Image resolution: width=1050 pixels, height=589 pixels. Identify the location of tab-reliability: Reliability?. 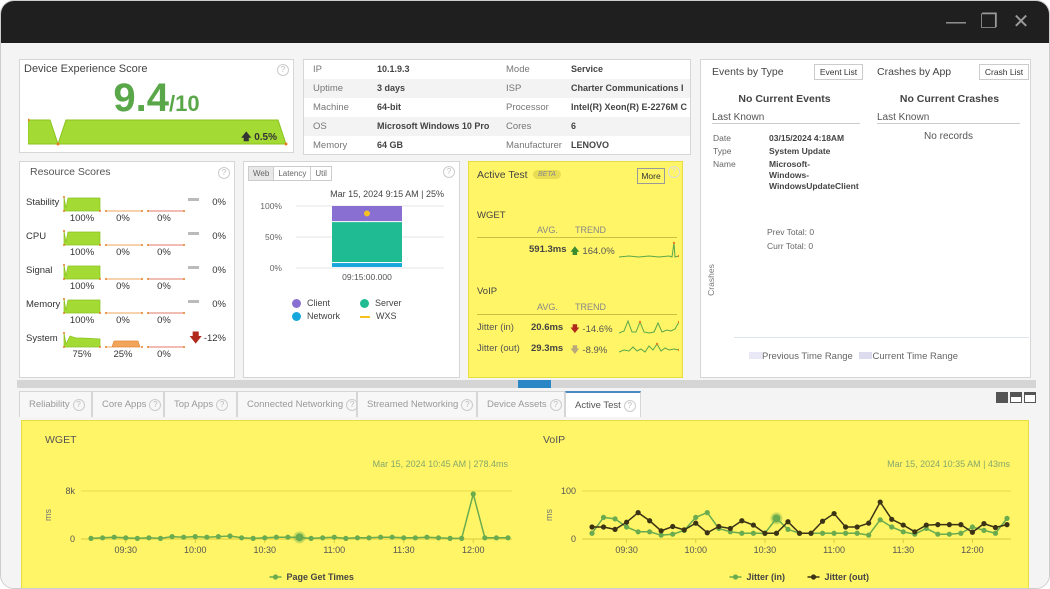
(55, 404).